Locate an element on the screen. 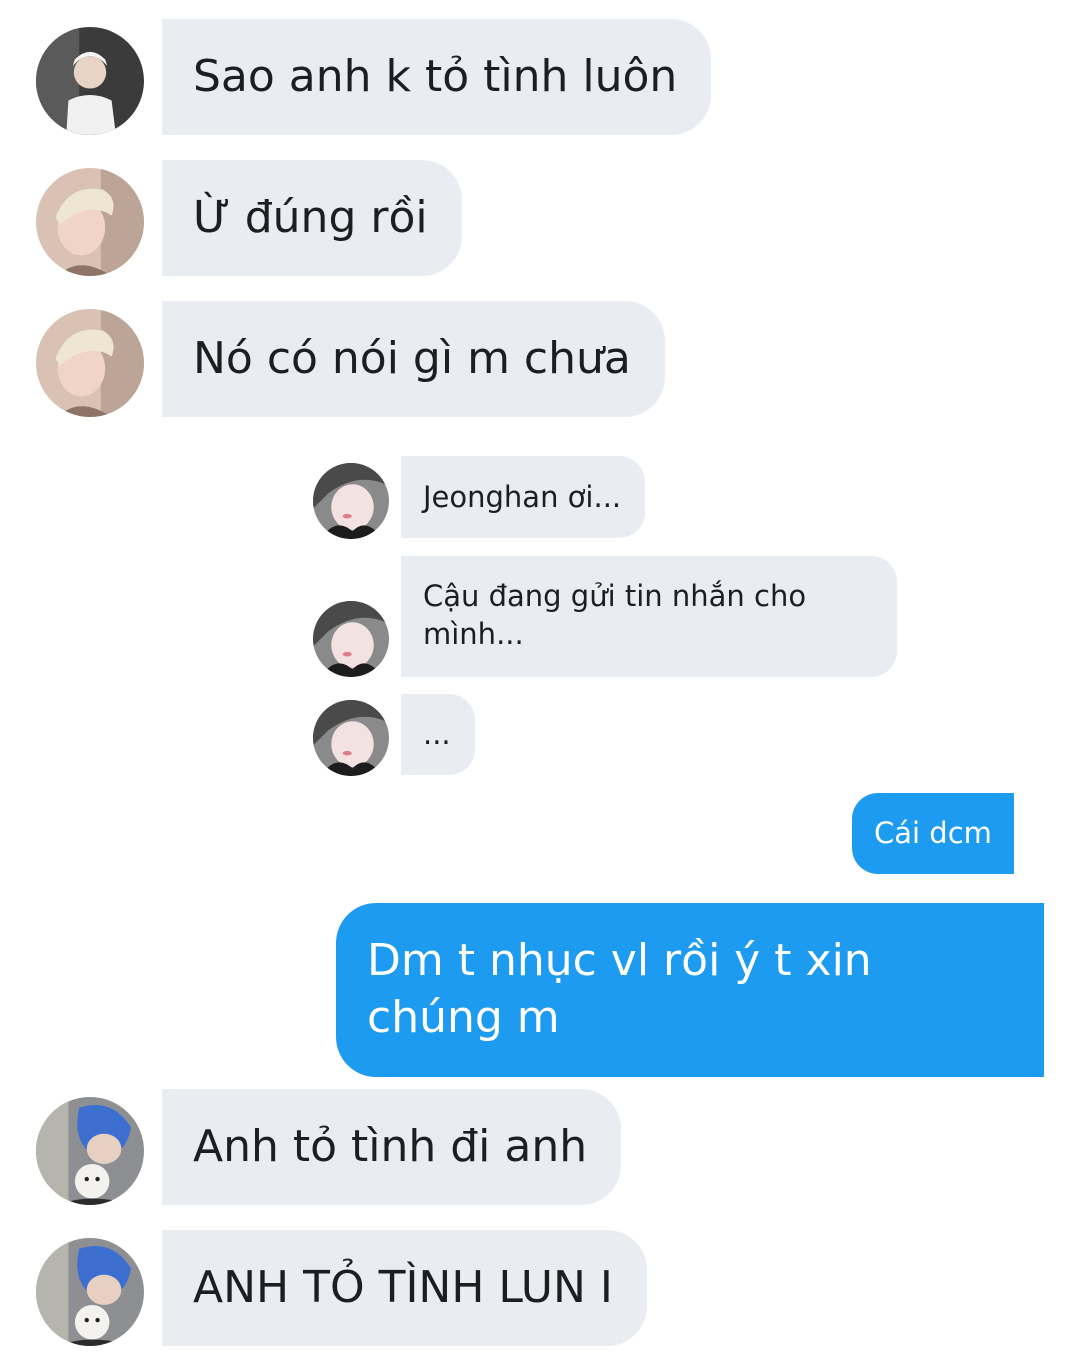 This screenshot has width=1080, height=1356. message-text: Sao anh k tỏ tình luôn is located at coordinates (435, 76).